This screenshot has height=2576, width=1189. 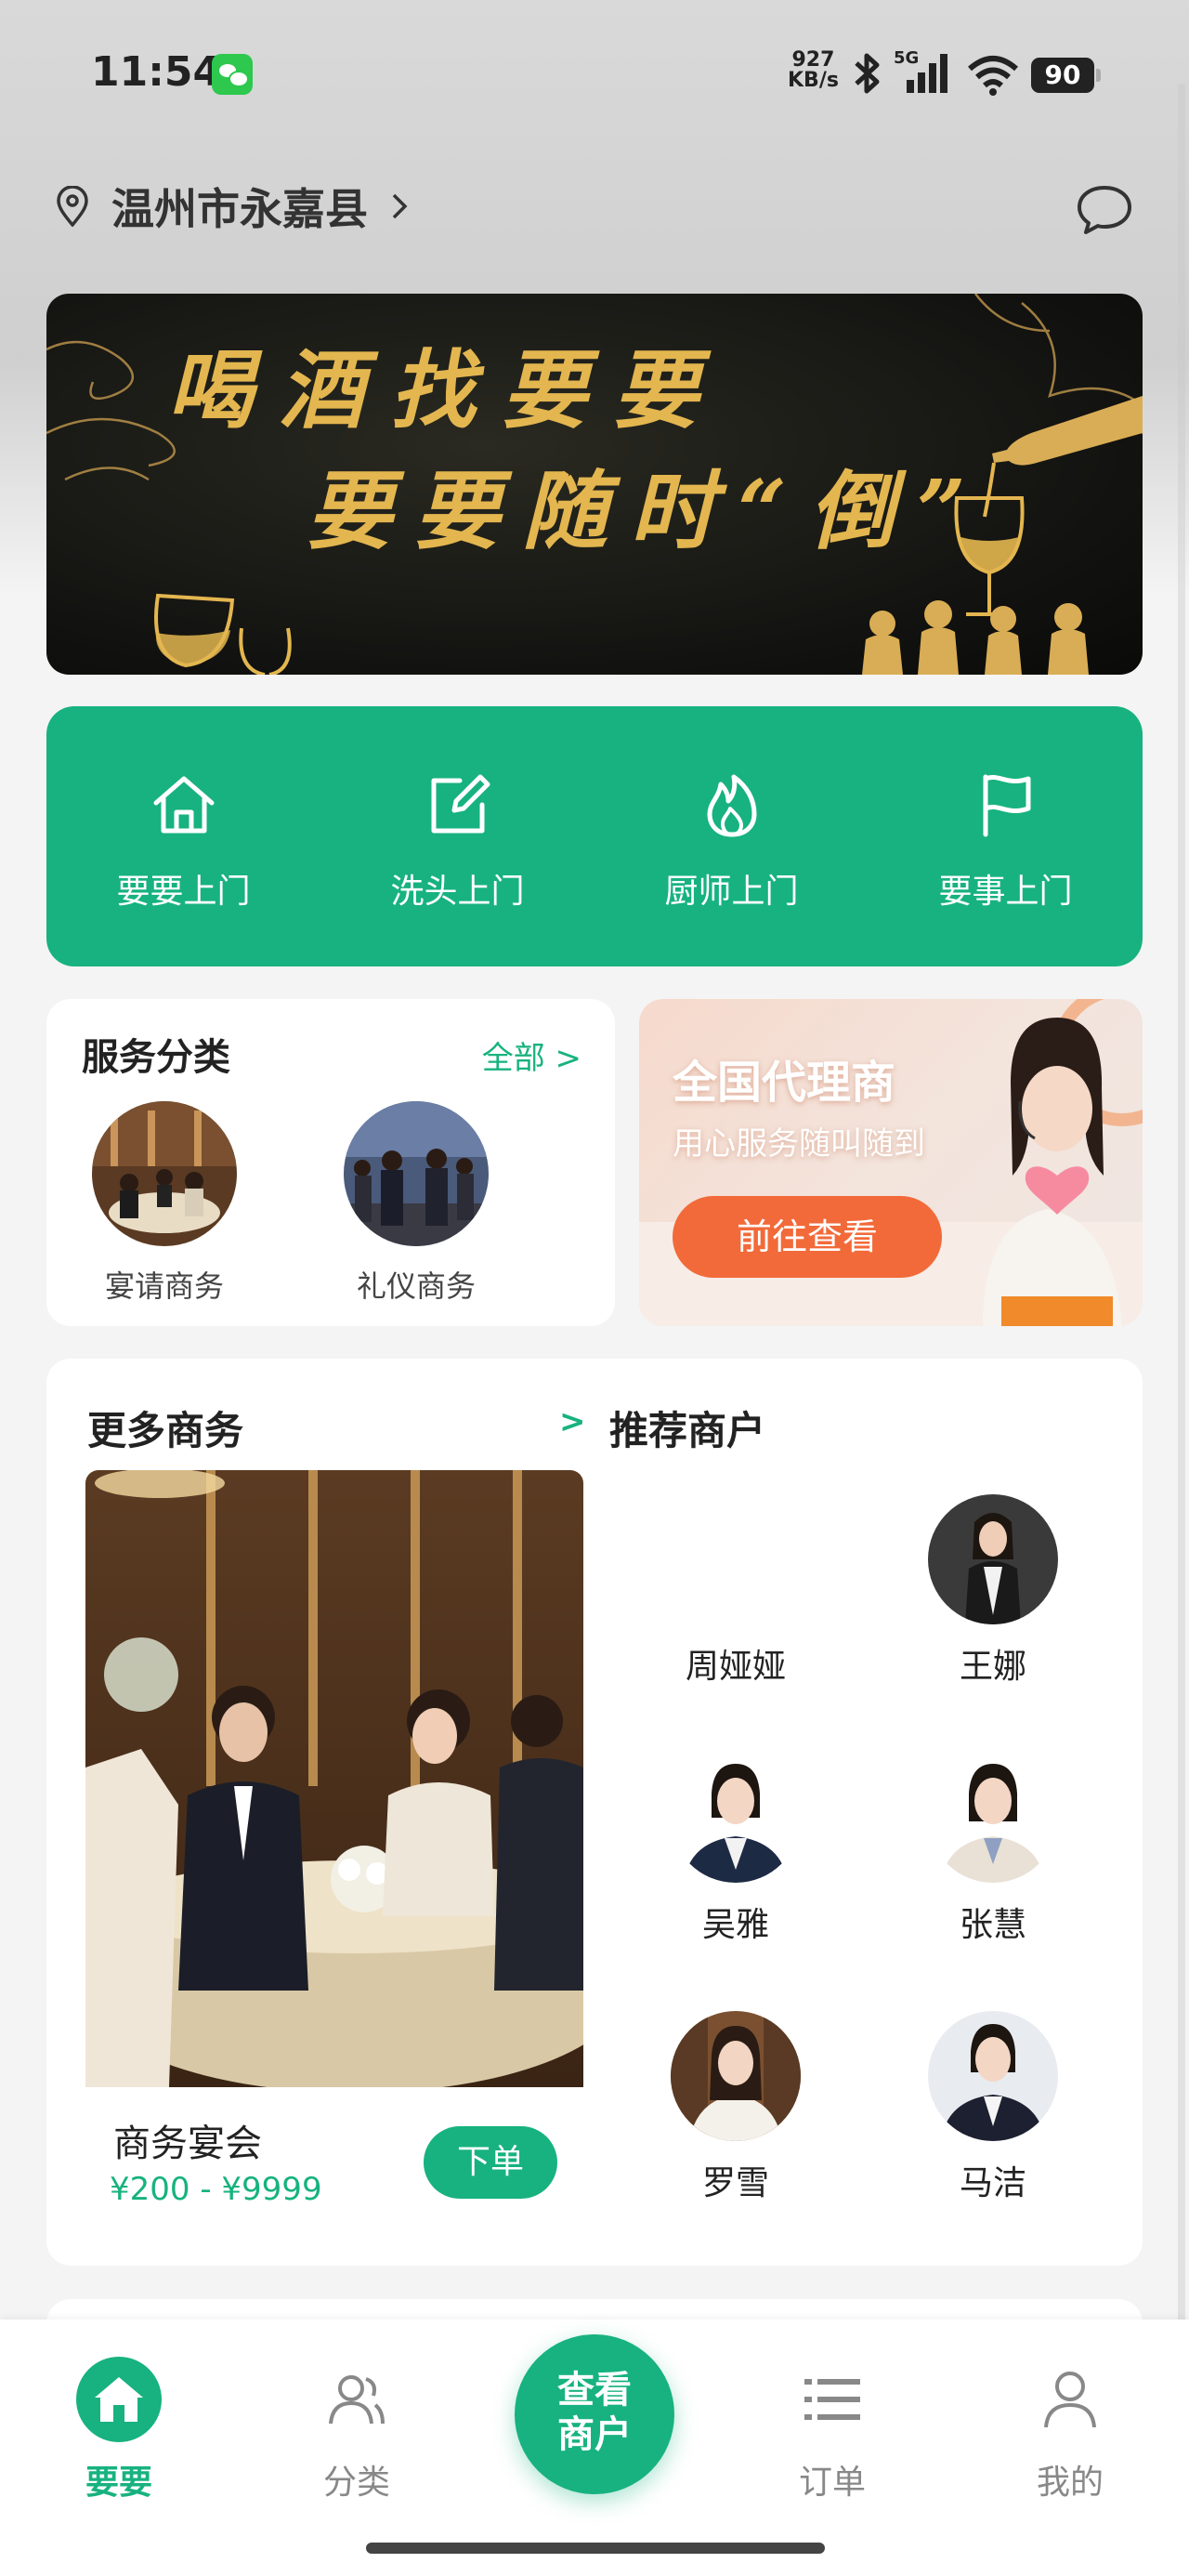 I want to click on view-merchants-button: 查看 商户, so click(x=594, y=2414).